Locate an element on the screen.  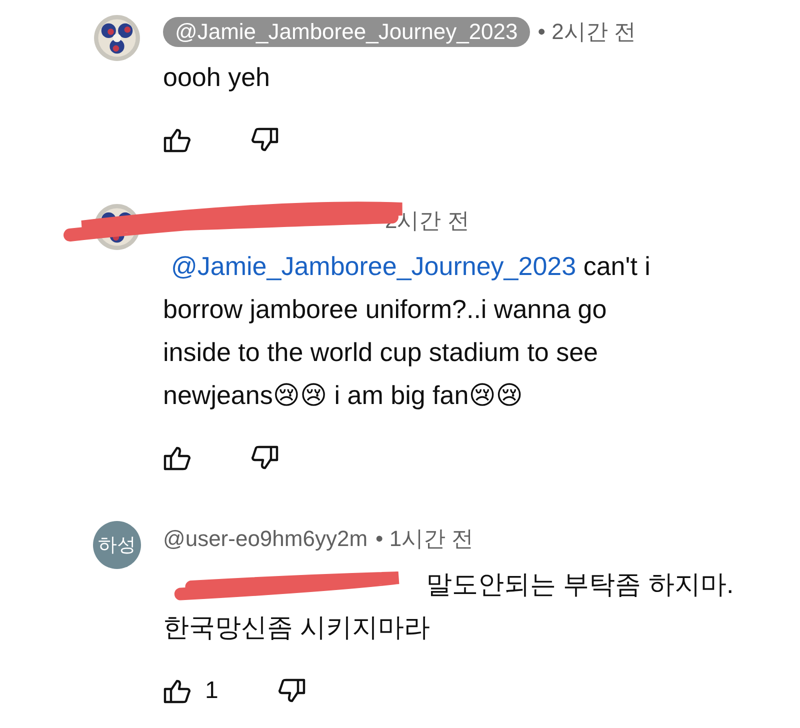
like-button: 1 is located at coordinates (190, 691).